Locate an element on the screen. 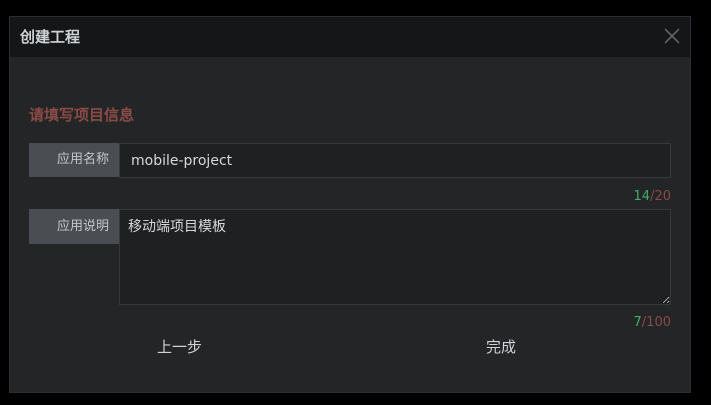 The height and width of the screenshot is (405, 711). close-icon is located at coordinates (672, 36).